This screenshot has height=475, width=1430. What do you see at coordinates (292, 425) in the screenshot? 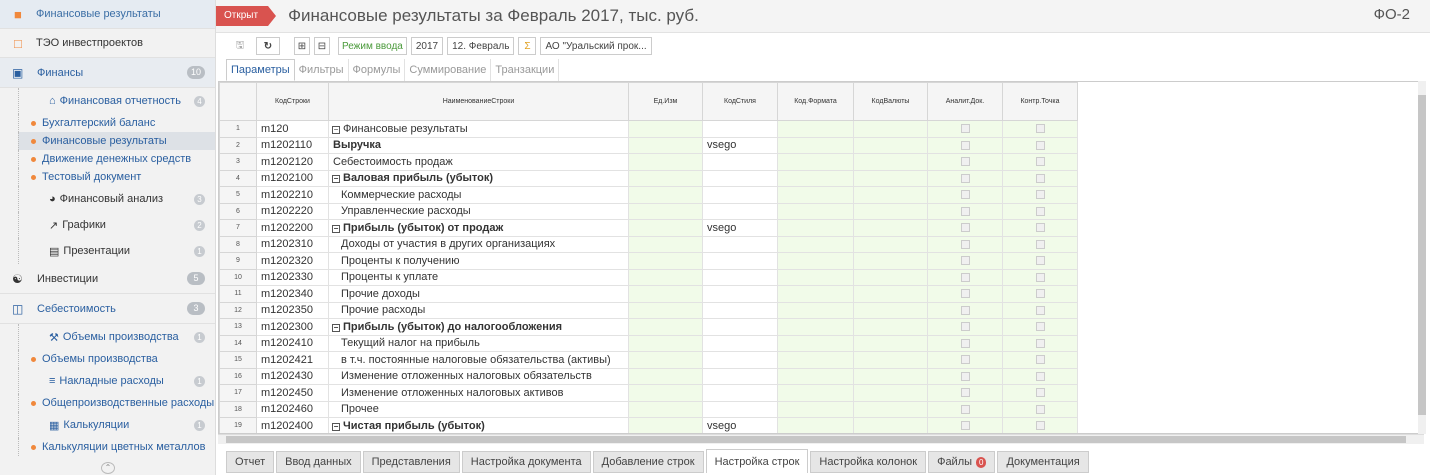
I see `row-code-cell: m1202400` at bounding box center [292, 425].